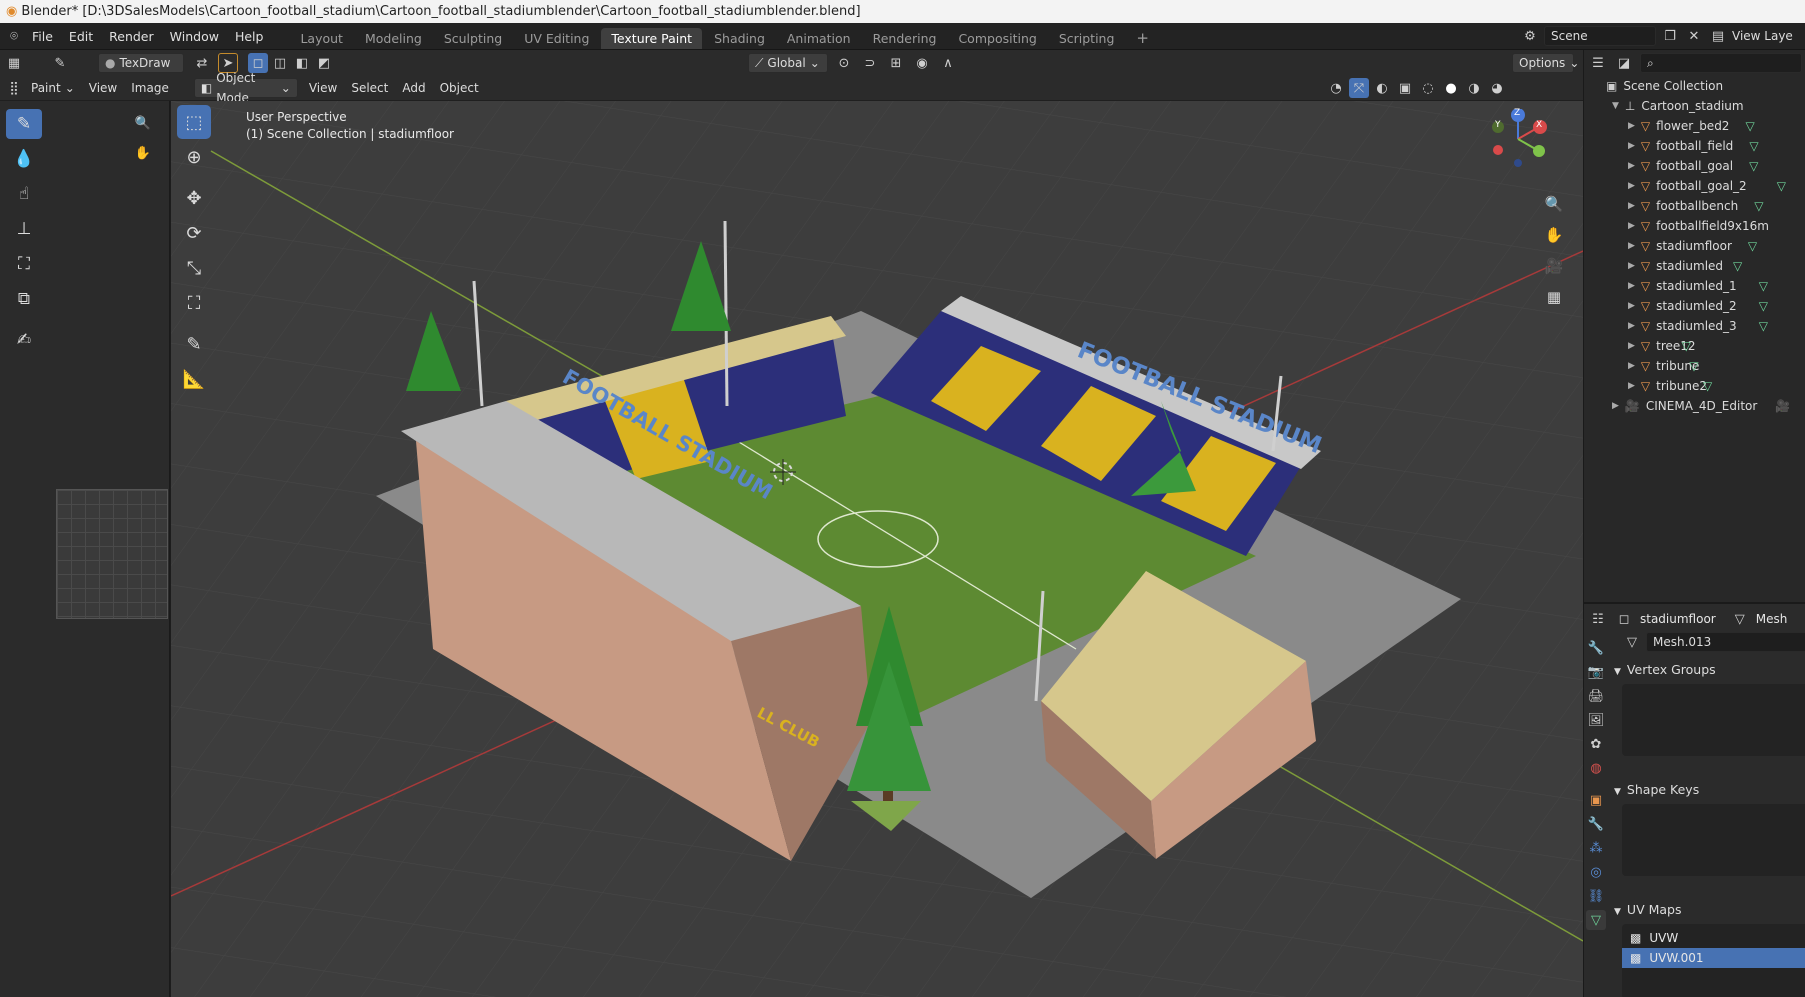 This screenshot has height=997, width=1805. Describe the element at coordinates (1691, 126) in the screenshot. I see `outliner-object-row: ▶ ▽ flower_bed2 ▽` at that location.